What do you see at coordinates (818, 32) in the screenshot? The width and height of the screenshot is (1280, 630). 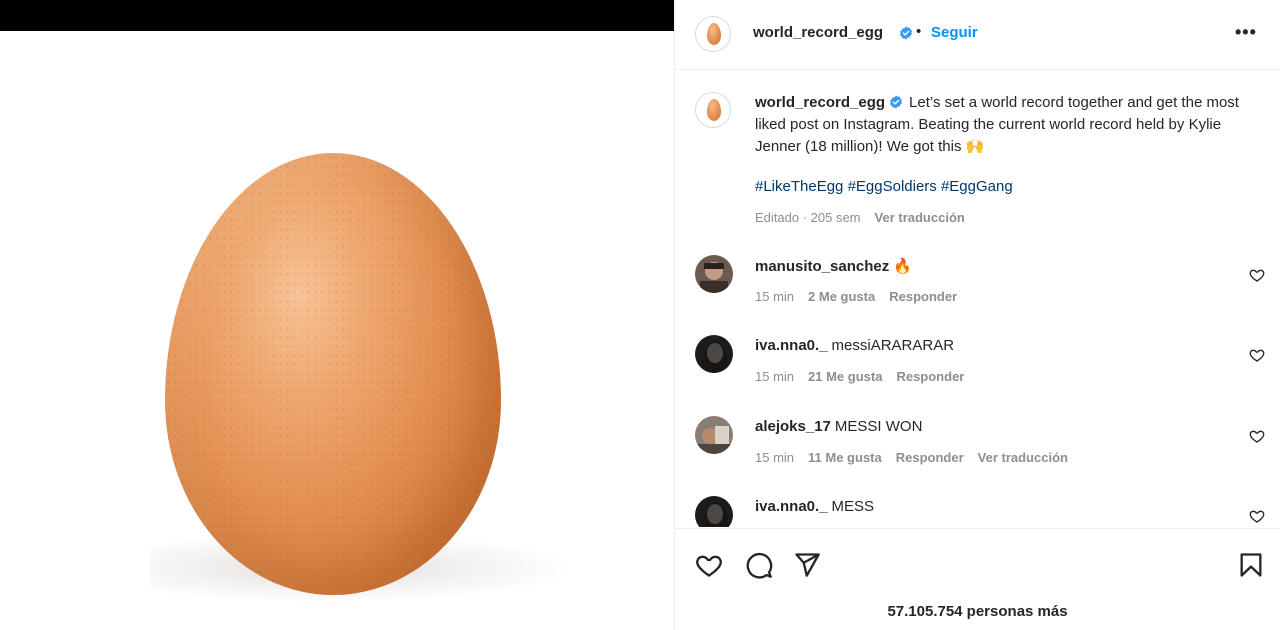 I see `author-username: world_record_egg` at bounding box center [818, 32].